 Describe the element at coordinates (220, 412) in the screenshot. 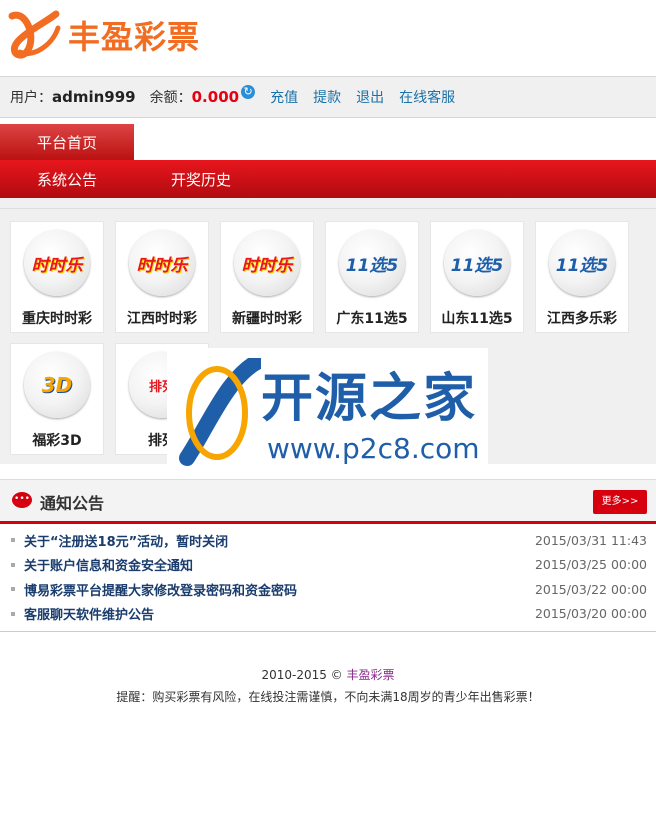

I see `watermark-logo-icon` at that location.